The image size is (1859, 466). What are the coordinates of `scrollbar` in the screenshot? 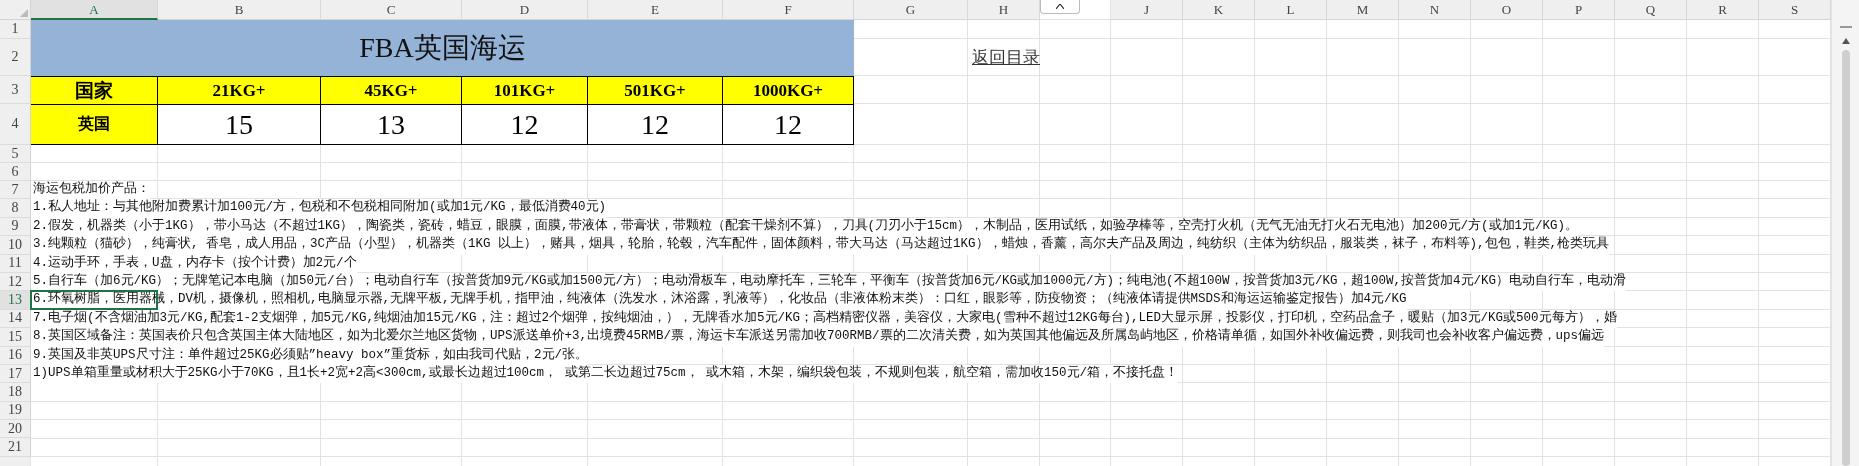 It's located at (1845, 233).